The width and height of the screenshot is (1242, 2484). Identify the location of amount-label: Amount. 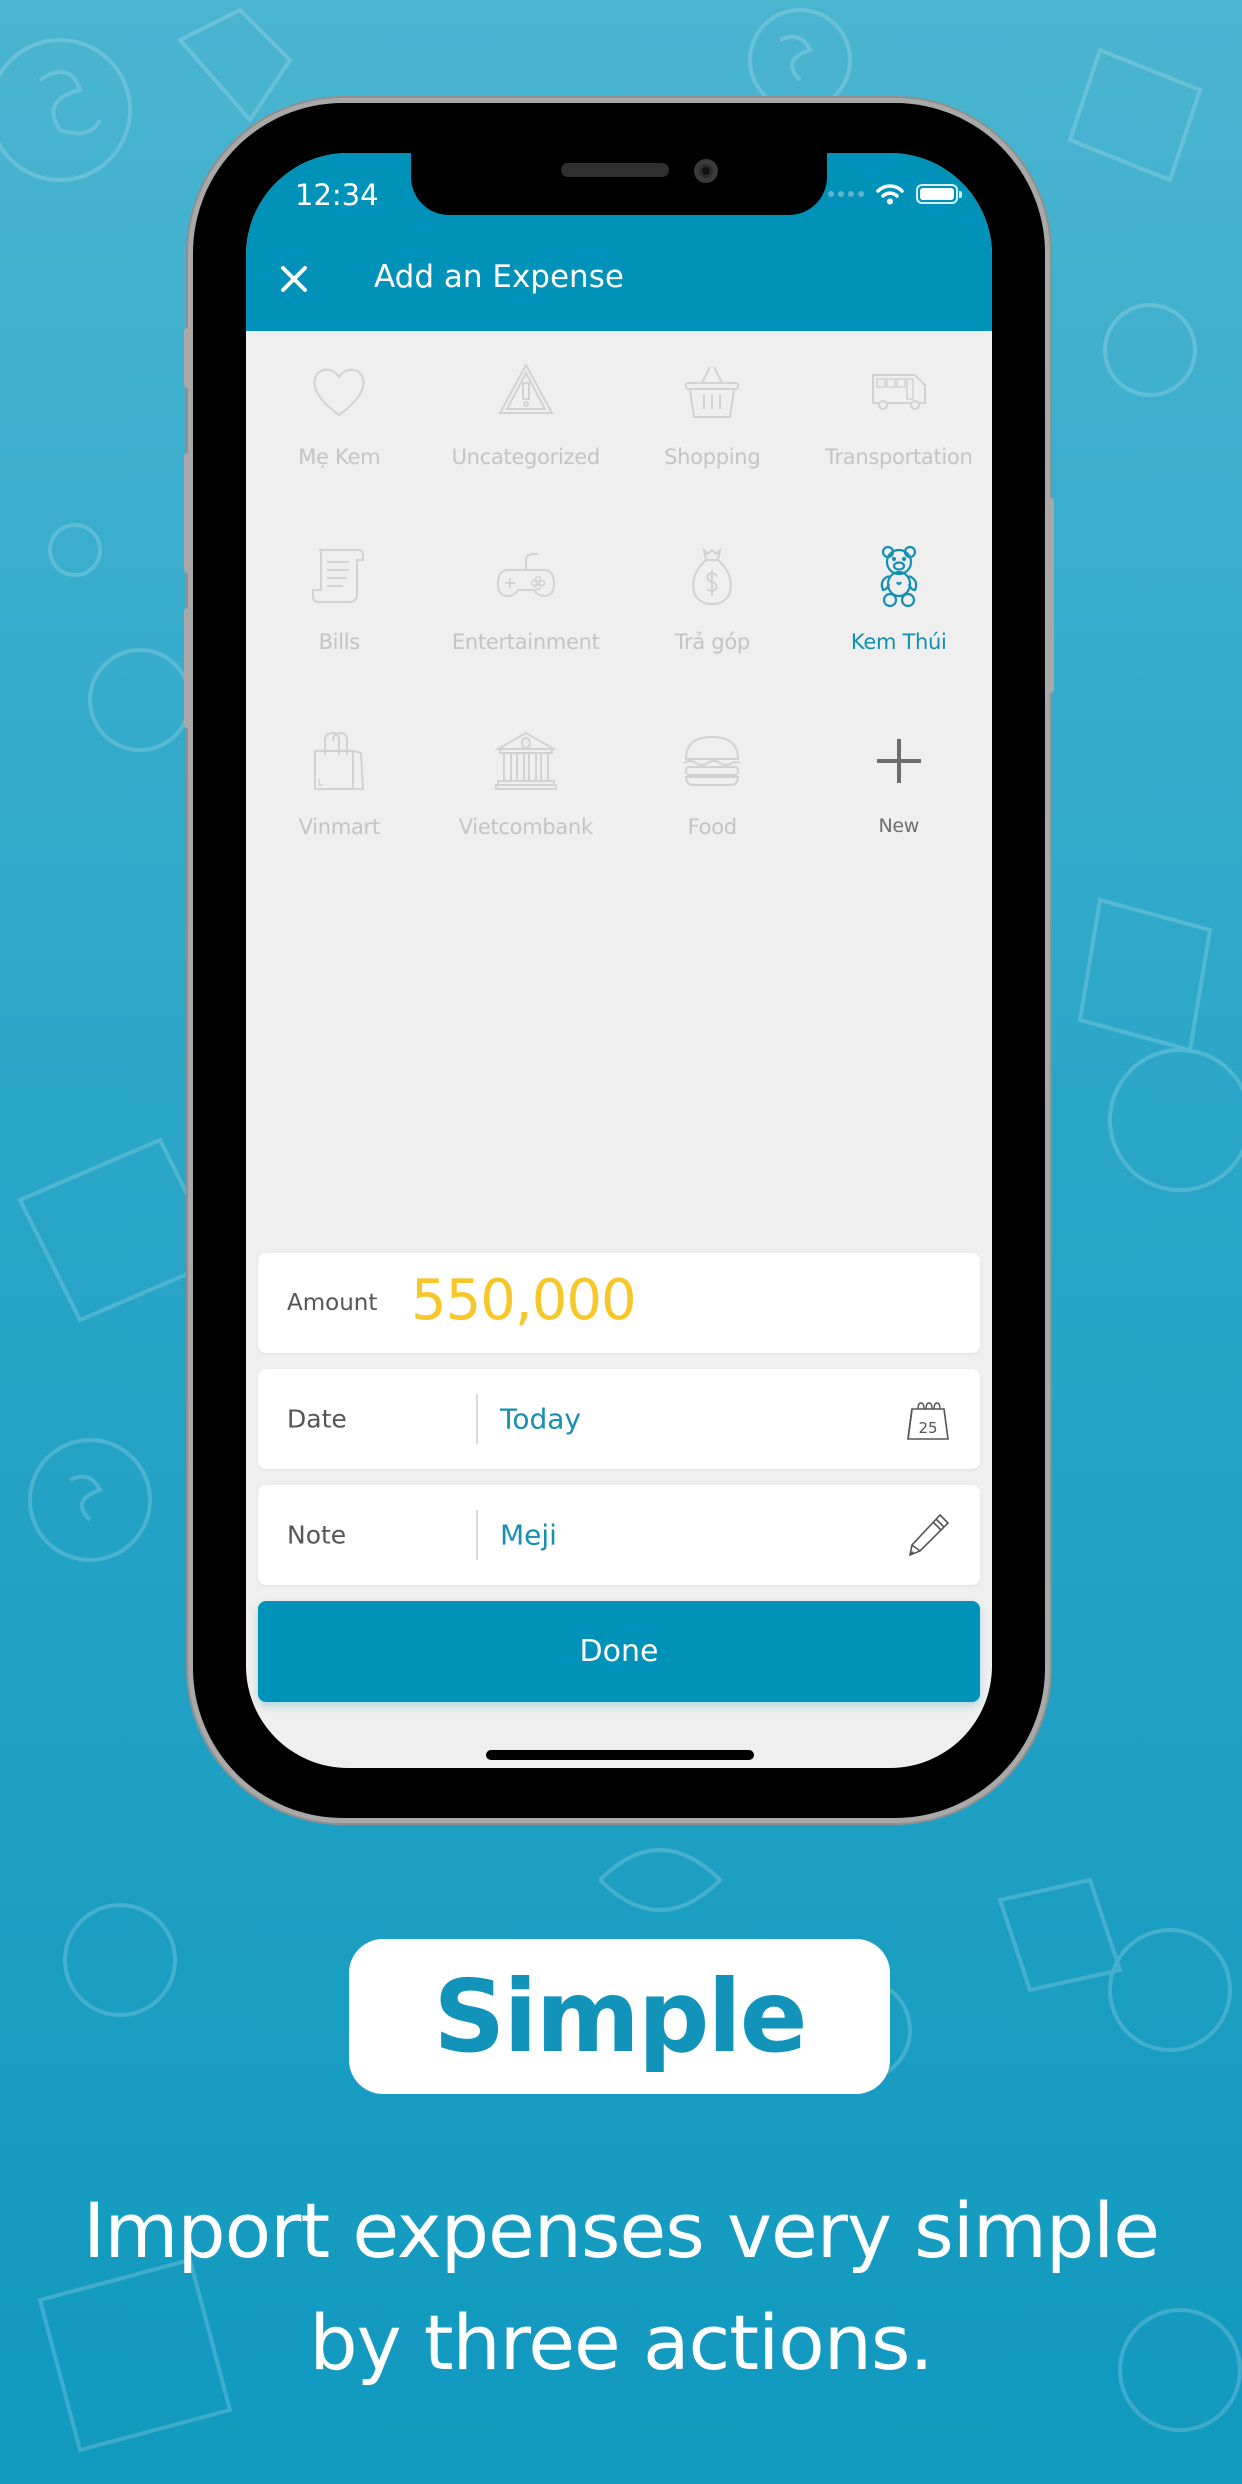
(332, 1303).